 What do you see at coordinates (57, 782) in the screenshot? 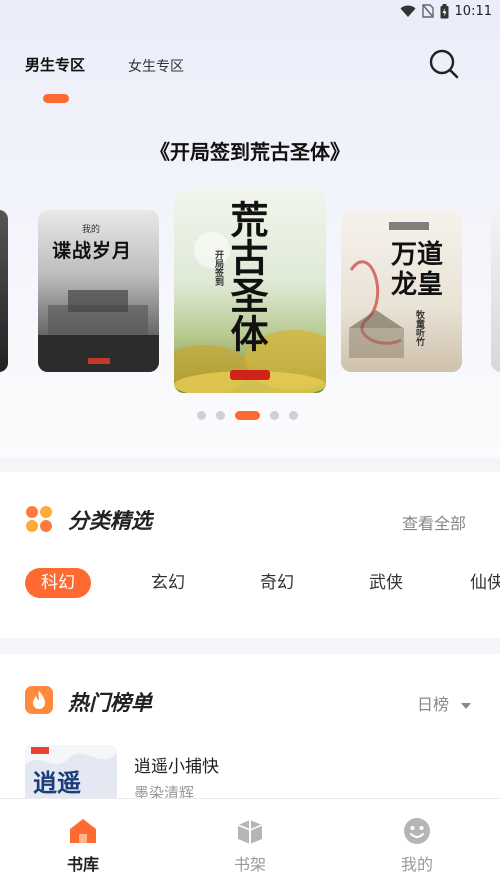
I see `rank-item-cover-title: 逍遥` at bounding box center [57, 782].